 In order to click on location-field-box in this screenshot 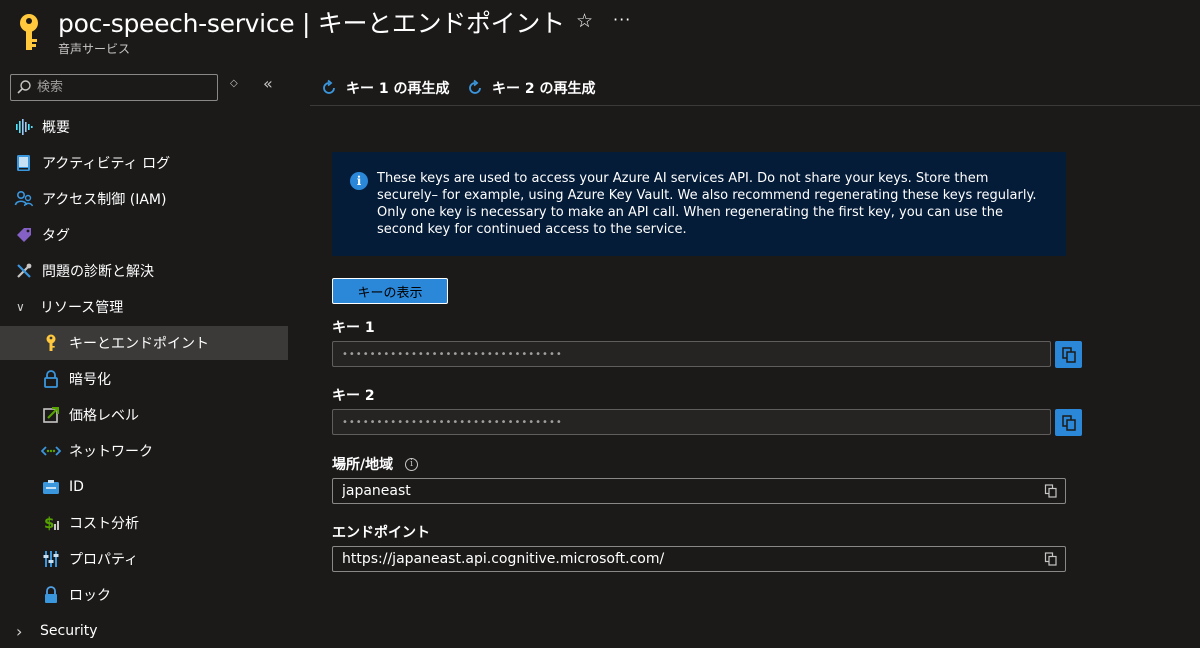, I will do `click(699, 491)`.